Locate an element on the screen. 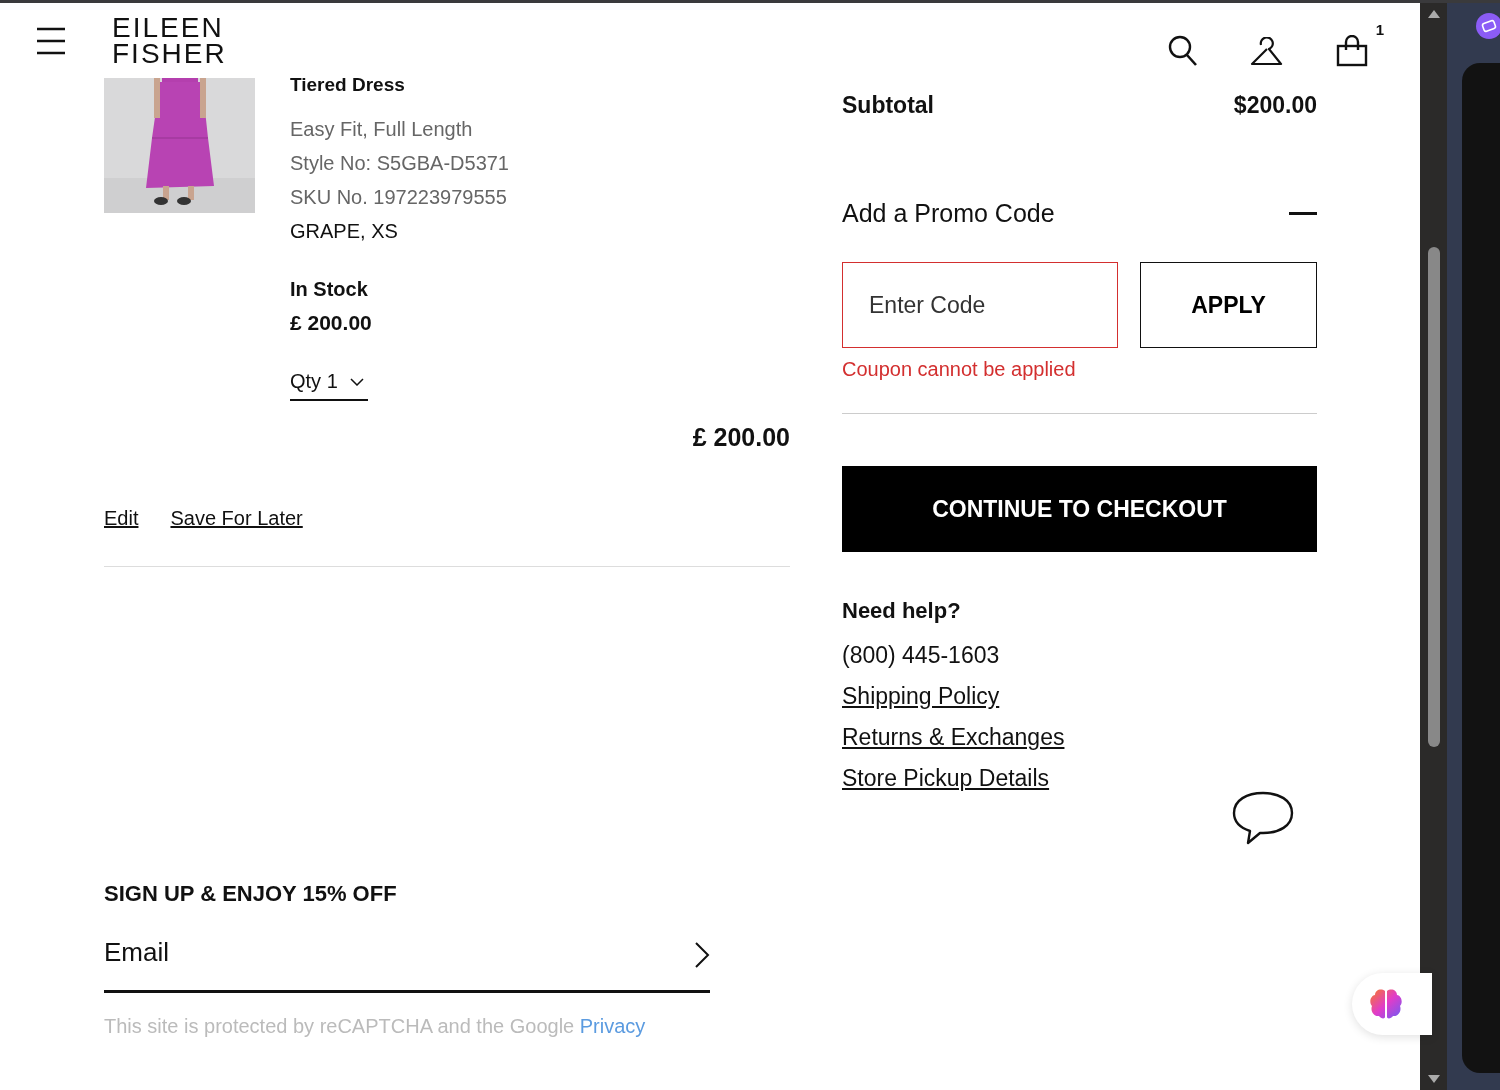 The height and width of the screenshot is (1090, 1500). bag-icon is located at coordinates (1351, 50).